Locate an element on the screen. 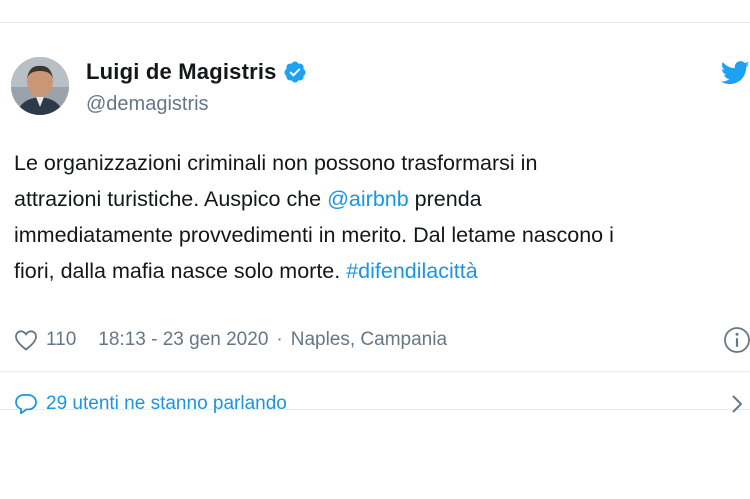 This screenshot has height=499, width=750. chevron-right-icon is located at coordinates (737, 404).